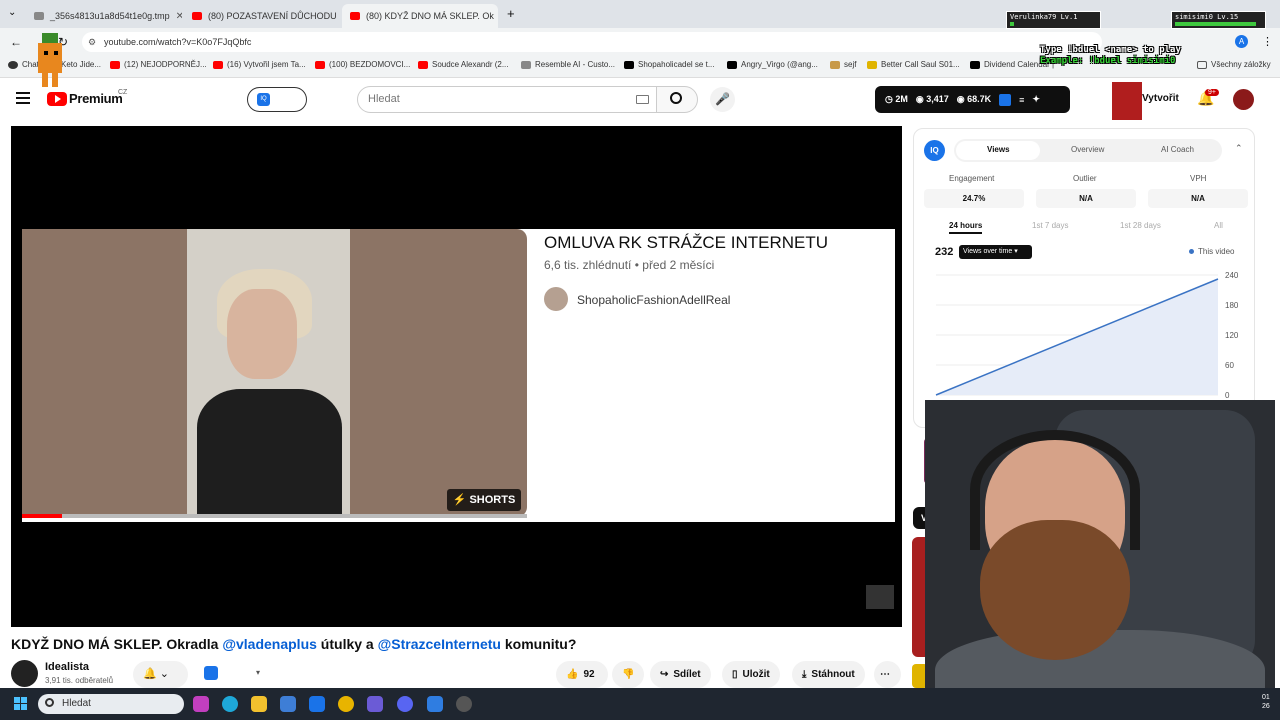 The height and width of the screenshot is (720, 1280). I want to click on teams-icon, so click(375, 704).